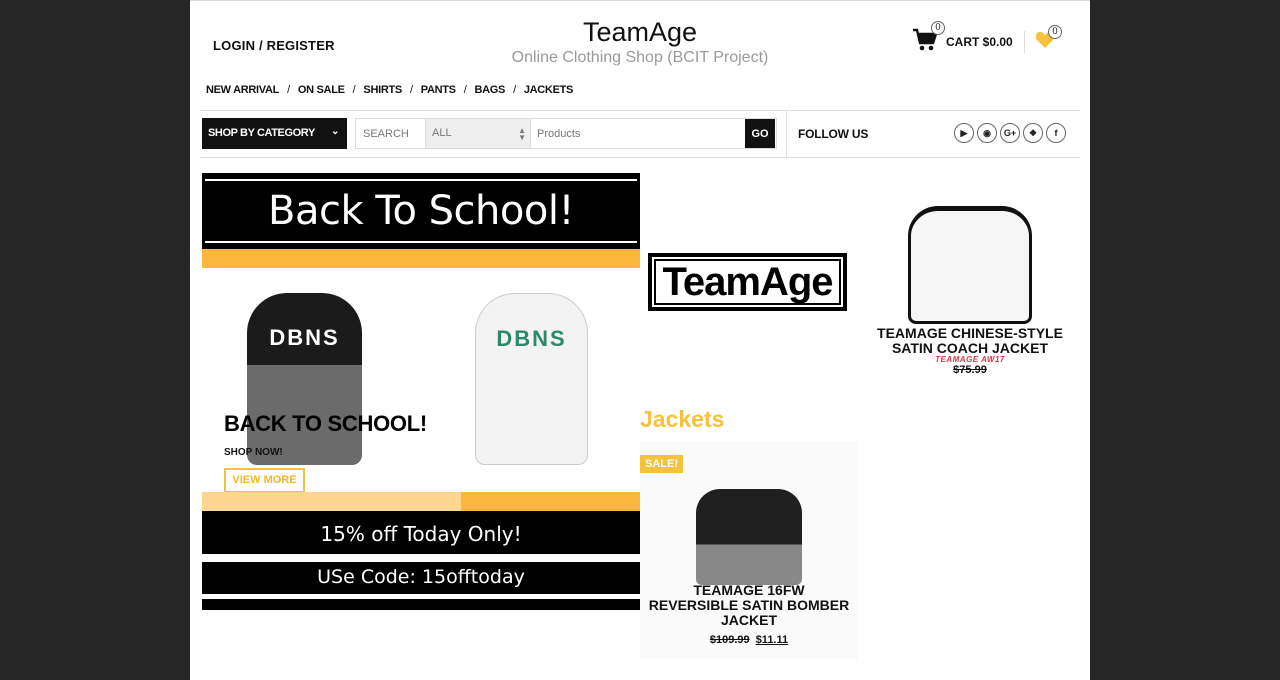 The height and width of the screenshot is (680, 1280). What do you see at coordinates (321, 90) in the screenshot?
I see `nav-item-on-sale: ON SALE` at bounding box center [321, 90].